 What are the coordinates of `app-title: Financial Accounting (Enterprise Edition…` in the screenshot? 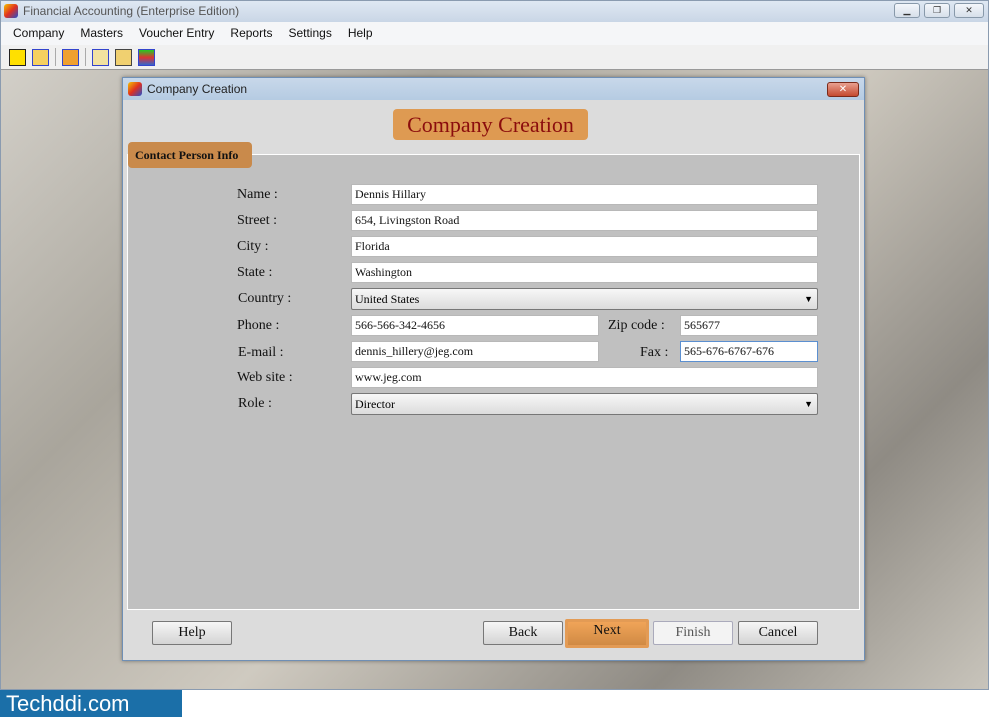 It's located at (131, 11).